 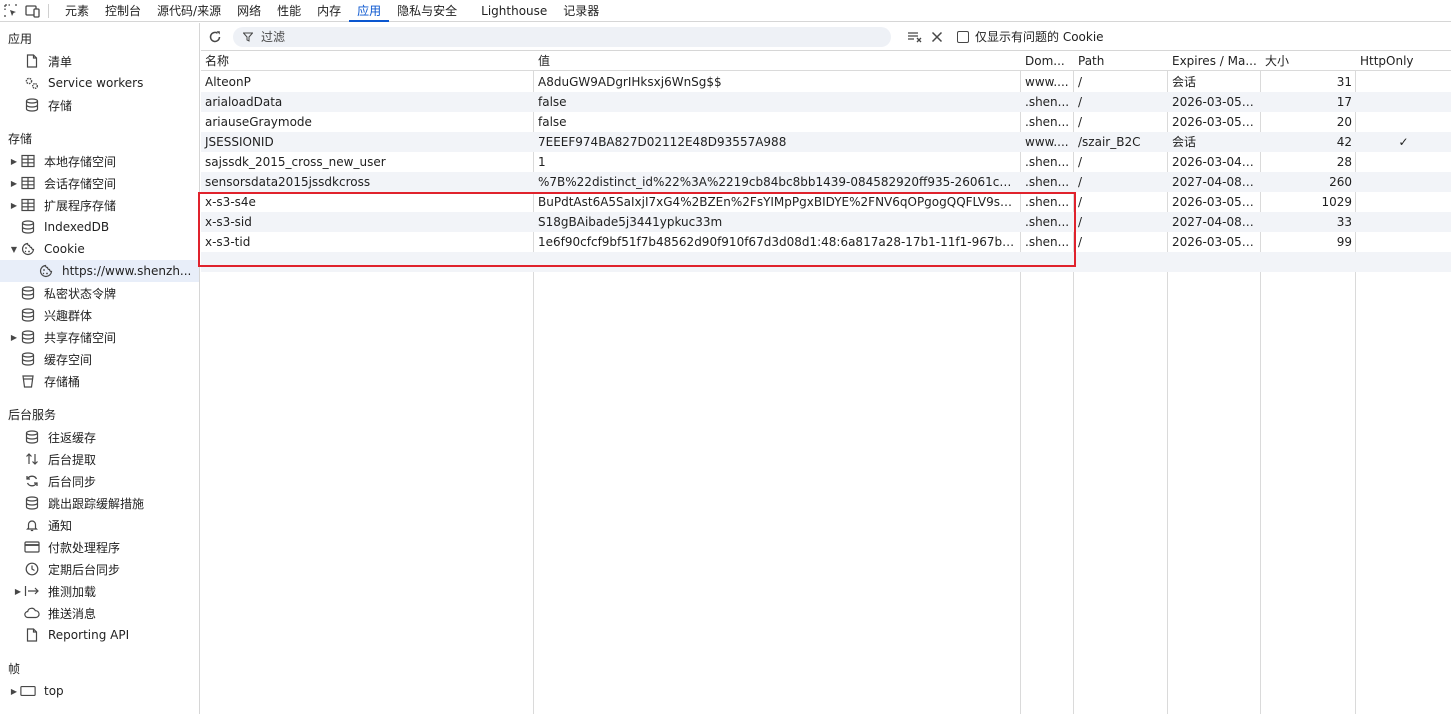 I want to click on sidebar-item-app_items-2: 存储, so click(x=99, y=105).